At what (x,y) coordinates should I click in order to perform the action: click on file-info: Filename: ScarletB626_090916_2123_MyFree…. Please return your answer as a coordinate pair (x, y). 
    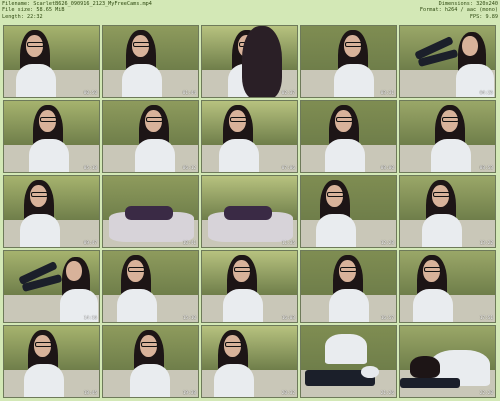
    Looking at the image, I should click on (77, 10).